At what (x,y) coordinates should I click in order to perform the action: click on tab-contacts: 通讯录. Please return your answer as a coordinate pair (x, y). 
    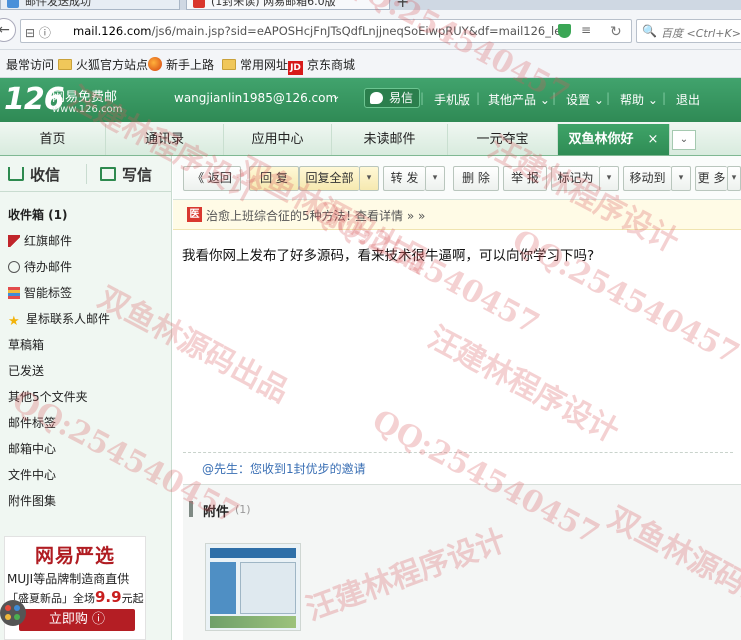
    Looking at the image, I should click on (165, 139).